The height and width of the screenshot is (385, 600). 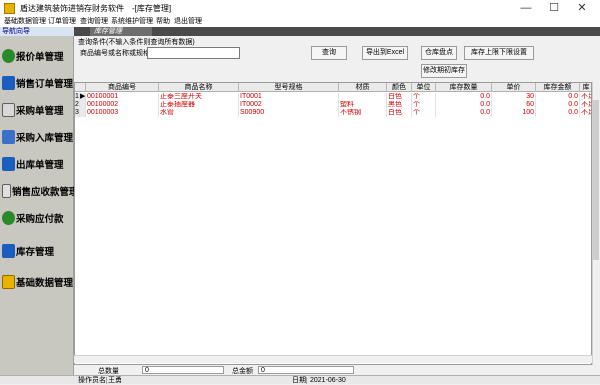 What do you see at coordinates (199, 97) in the screenshot?
I see `cell-name: 正泰三座开关` at bounding box center [199, 97].